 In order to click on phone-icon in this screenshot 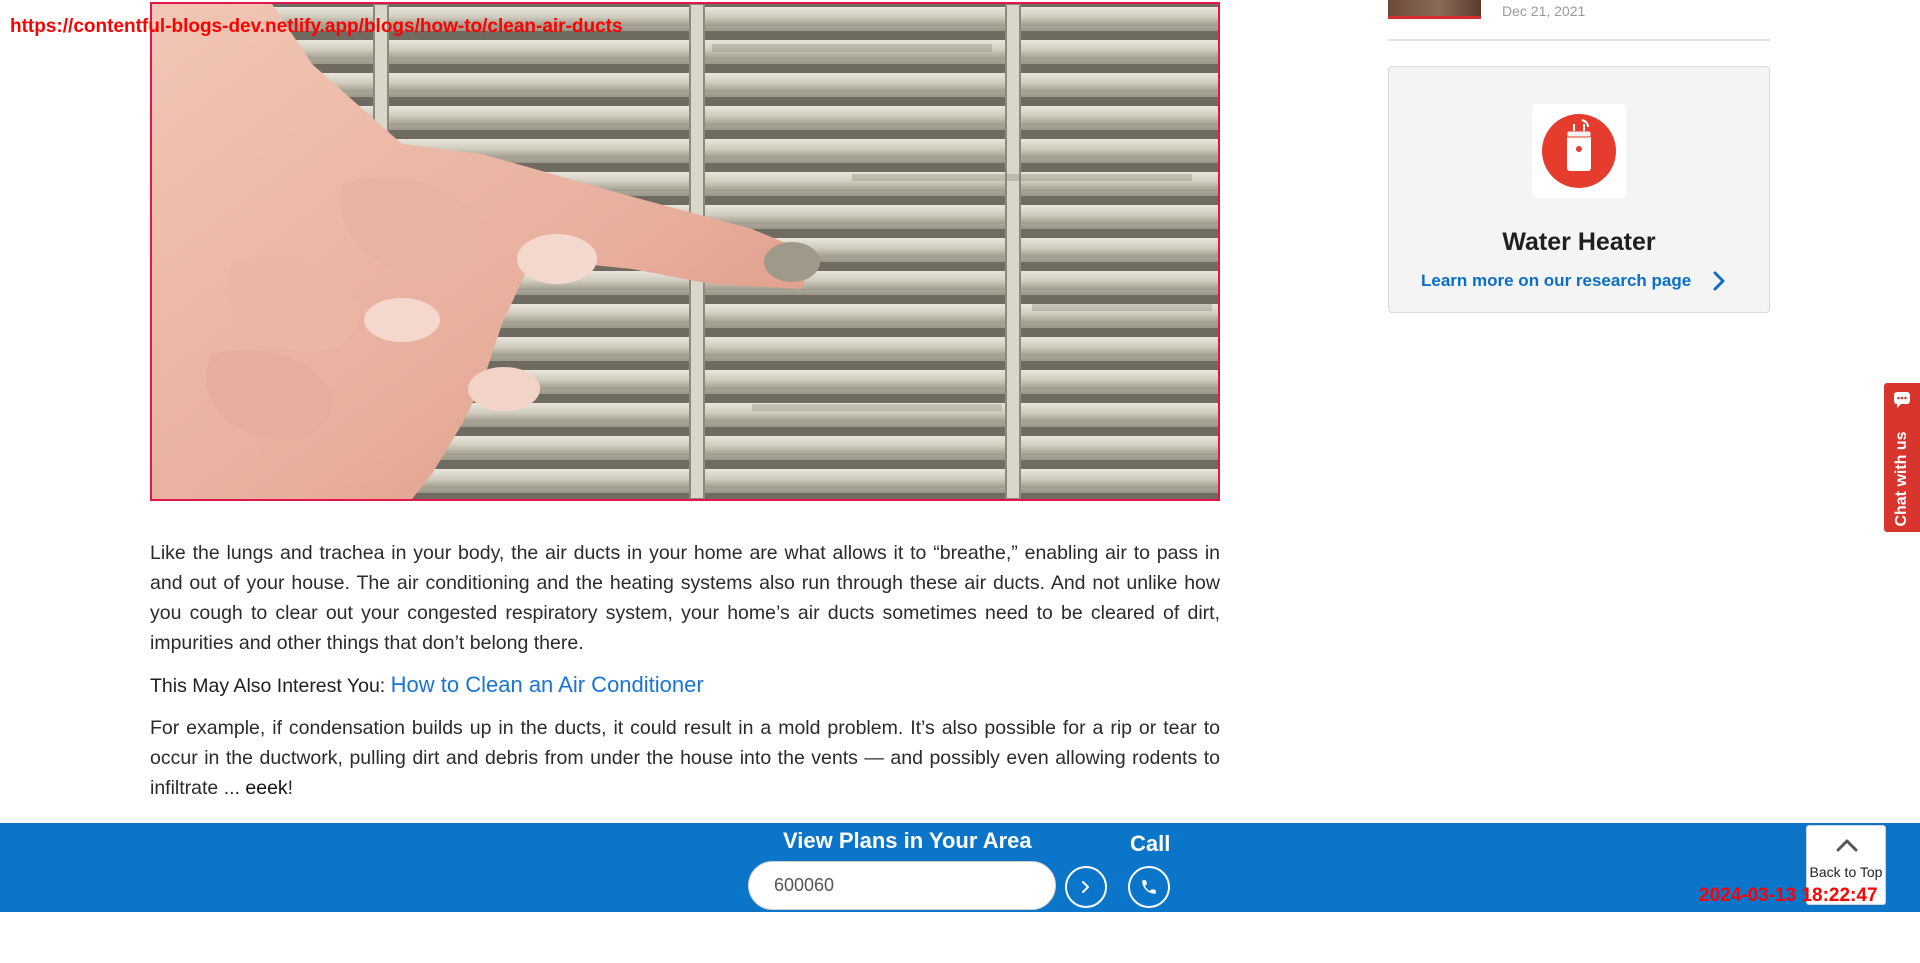, I will do `click(1149, 887)`.